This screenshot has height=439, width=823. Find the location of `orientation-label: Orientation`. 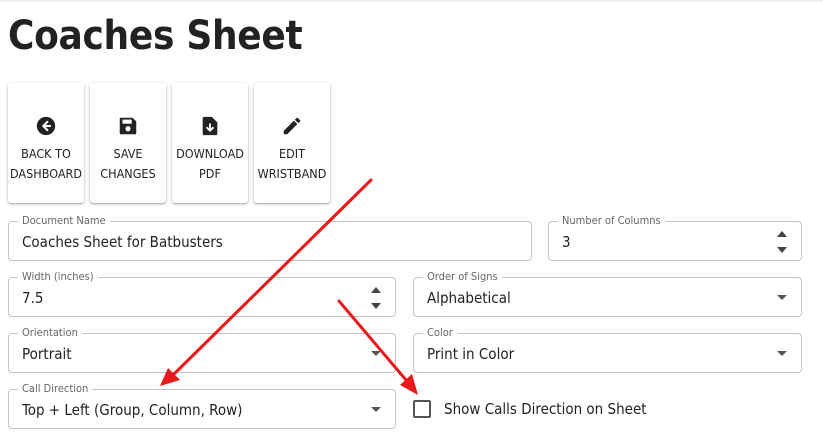

orientation-label: Orientation is located at coordinates (50, 333).